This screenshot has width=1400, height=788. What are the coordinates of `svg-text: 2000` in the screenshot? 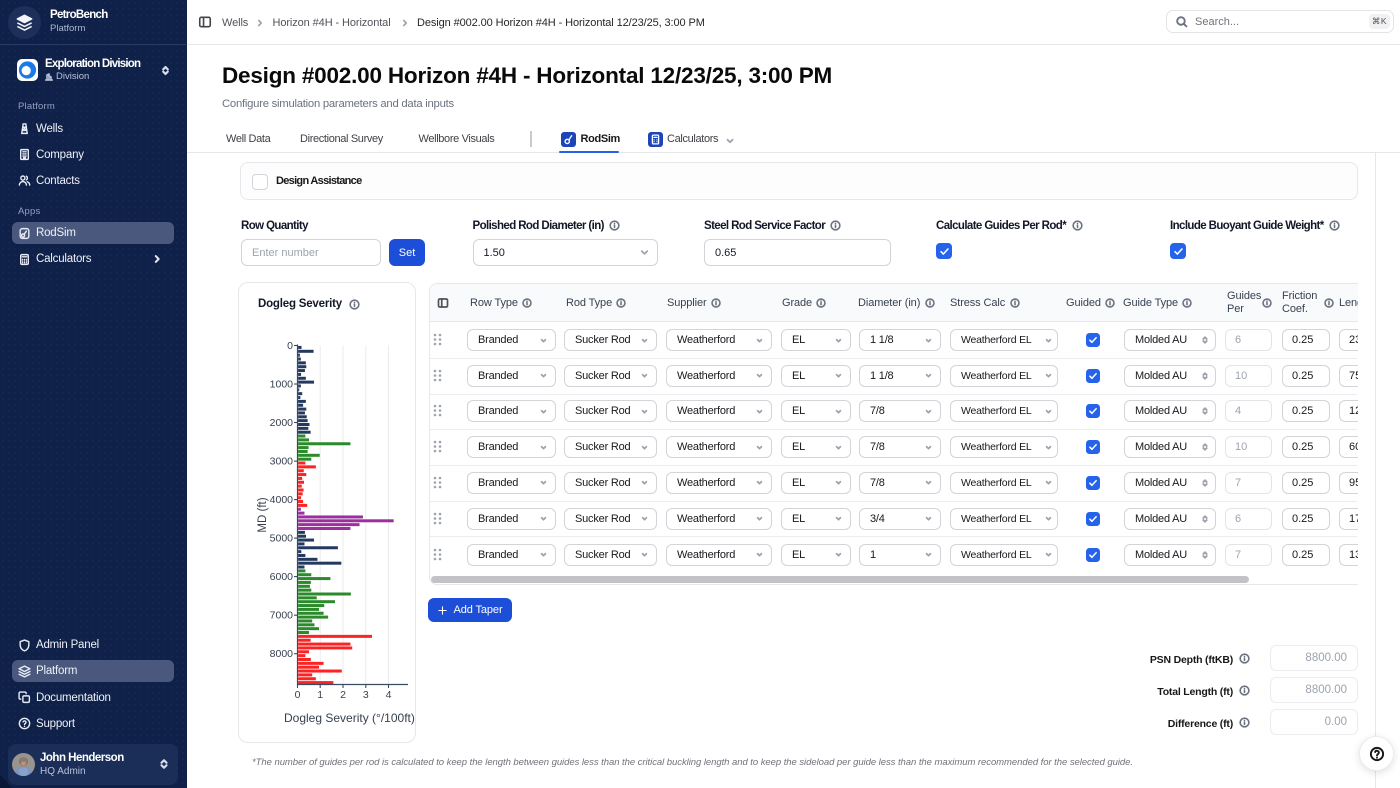 It's located at (282, 423).